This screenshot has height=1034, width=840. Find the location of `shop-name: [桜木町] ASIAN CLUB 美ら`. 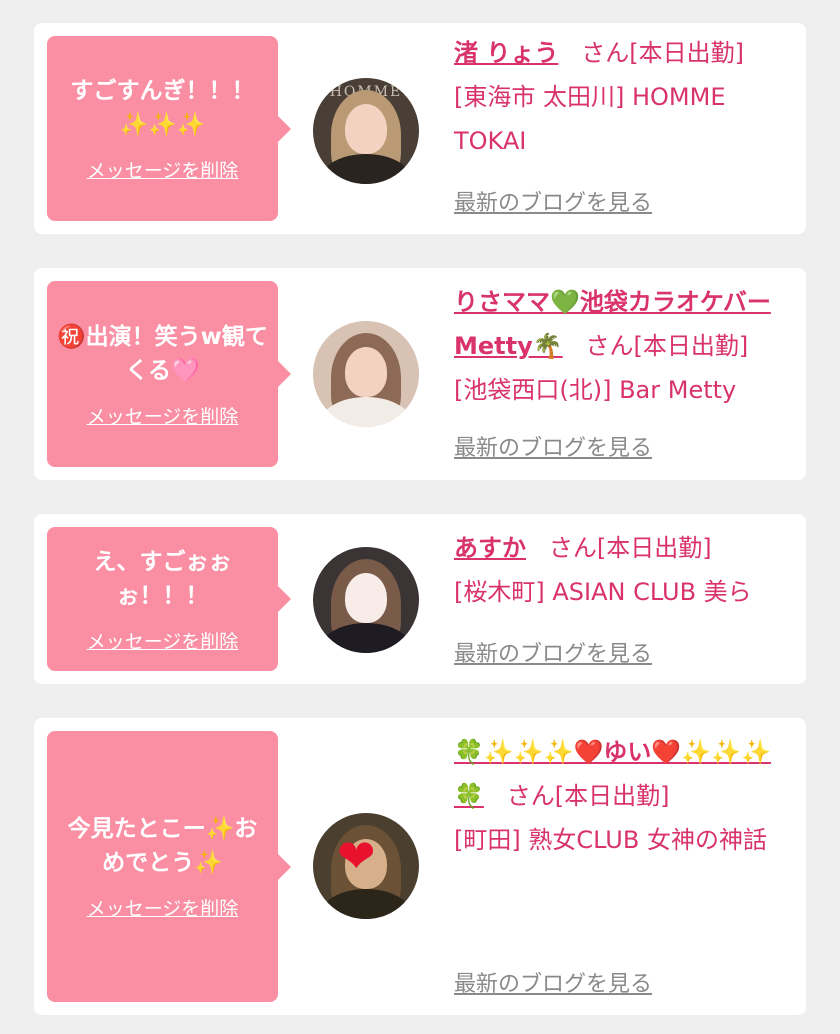

shop-name: [桜木町] ASIAN CLUB 美ら is located at coordinates (603, 592).